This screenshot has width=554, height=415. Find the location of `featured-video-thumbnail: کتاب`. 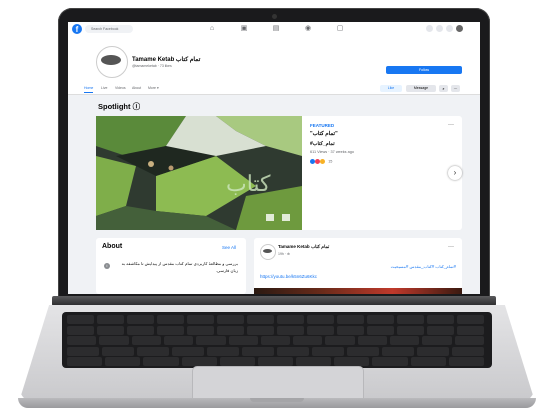

featured-video-thumbnail: کتاب is located at coordinates (199, 173).